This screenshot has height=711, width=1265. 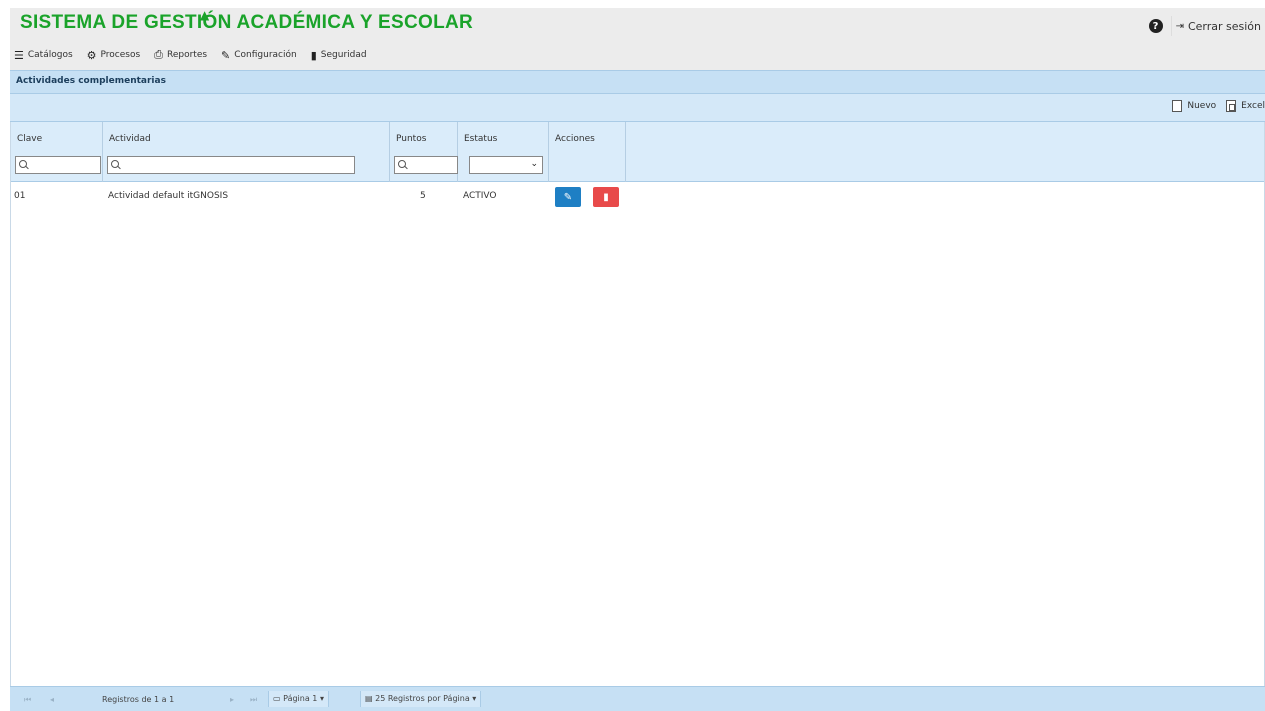 I want to click on menu-item-label: Configuración, so click(x=265, y=55).